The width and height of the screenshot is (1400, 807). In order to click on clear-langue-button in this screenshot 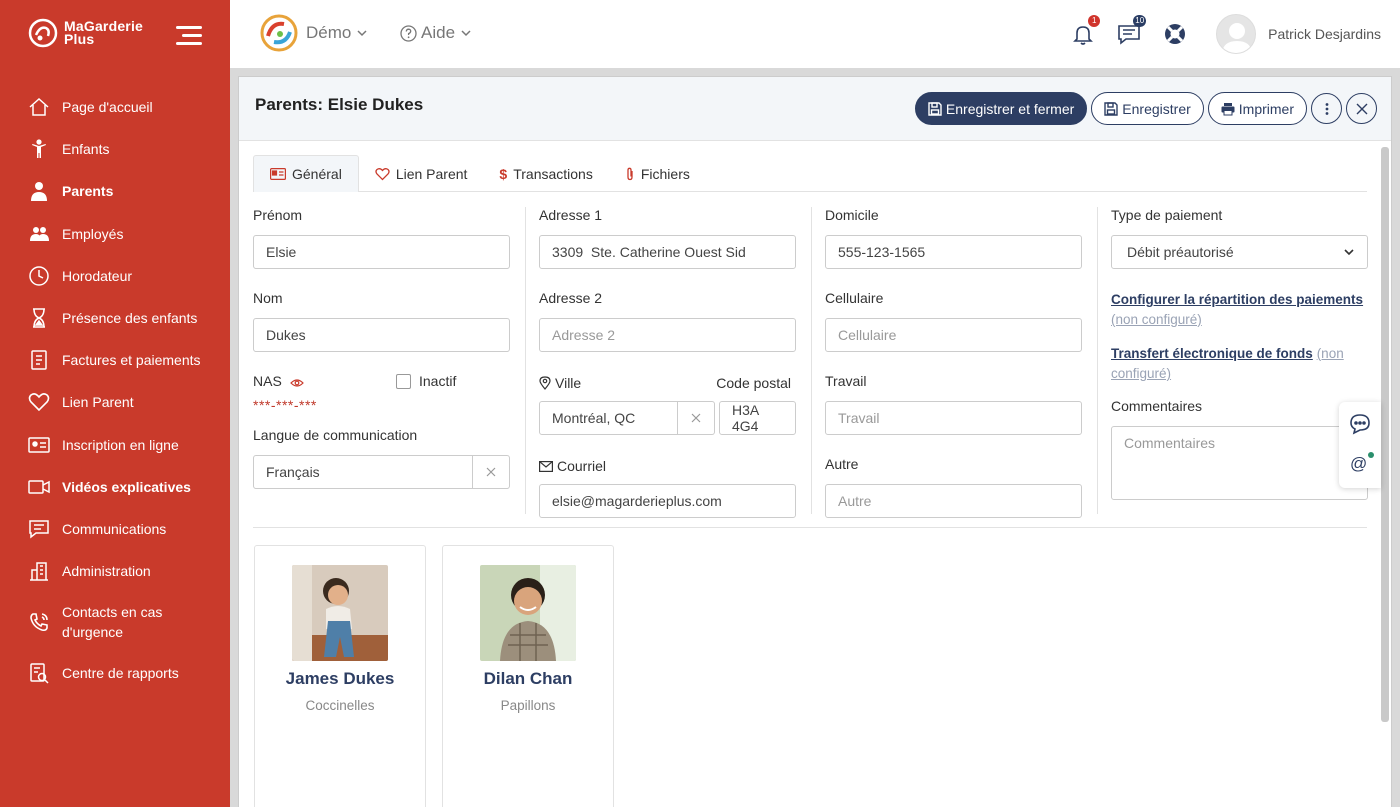, I will do `click(491, 472)`.